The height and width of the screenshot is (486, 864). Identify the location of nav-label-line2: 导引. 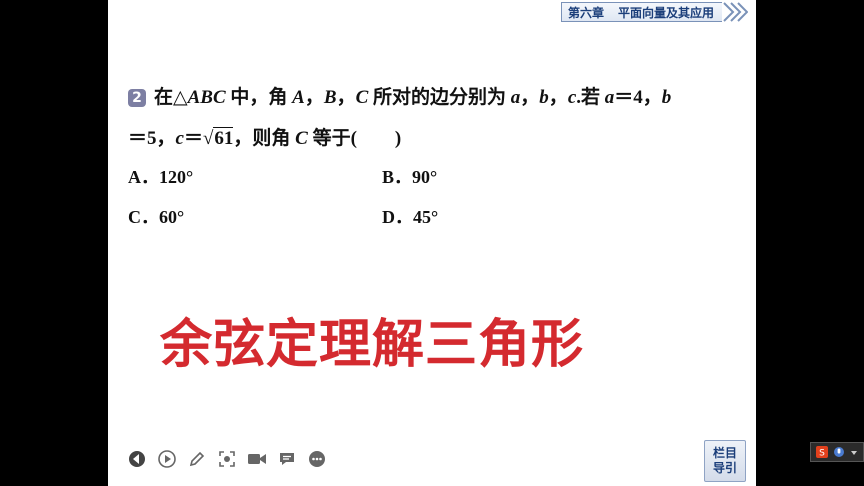
(724, 468).